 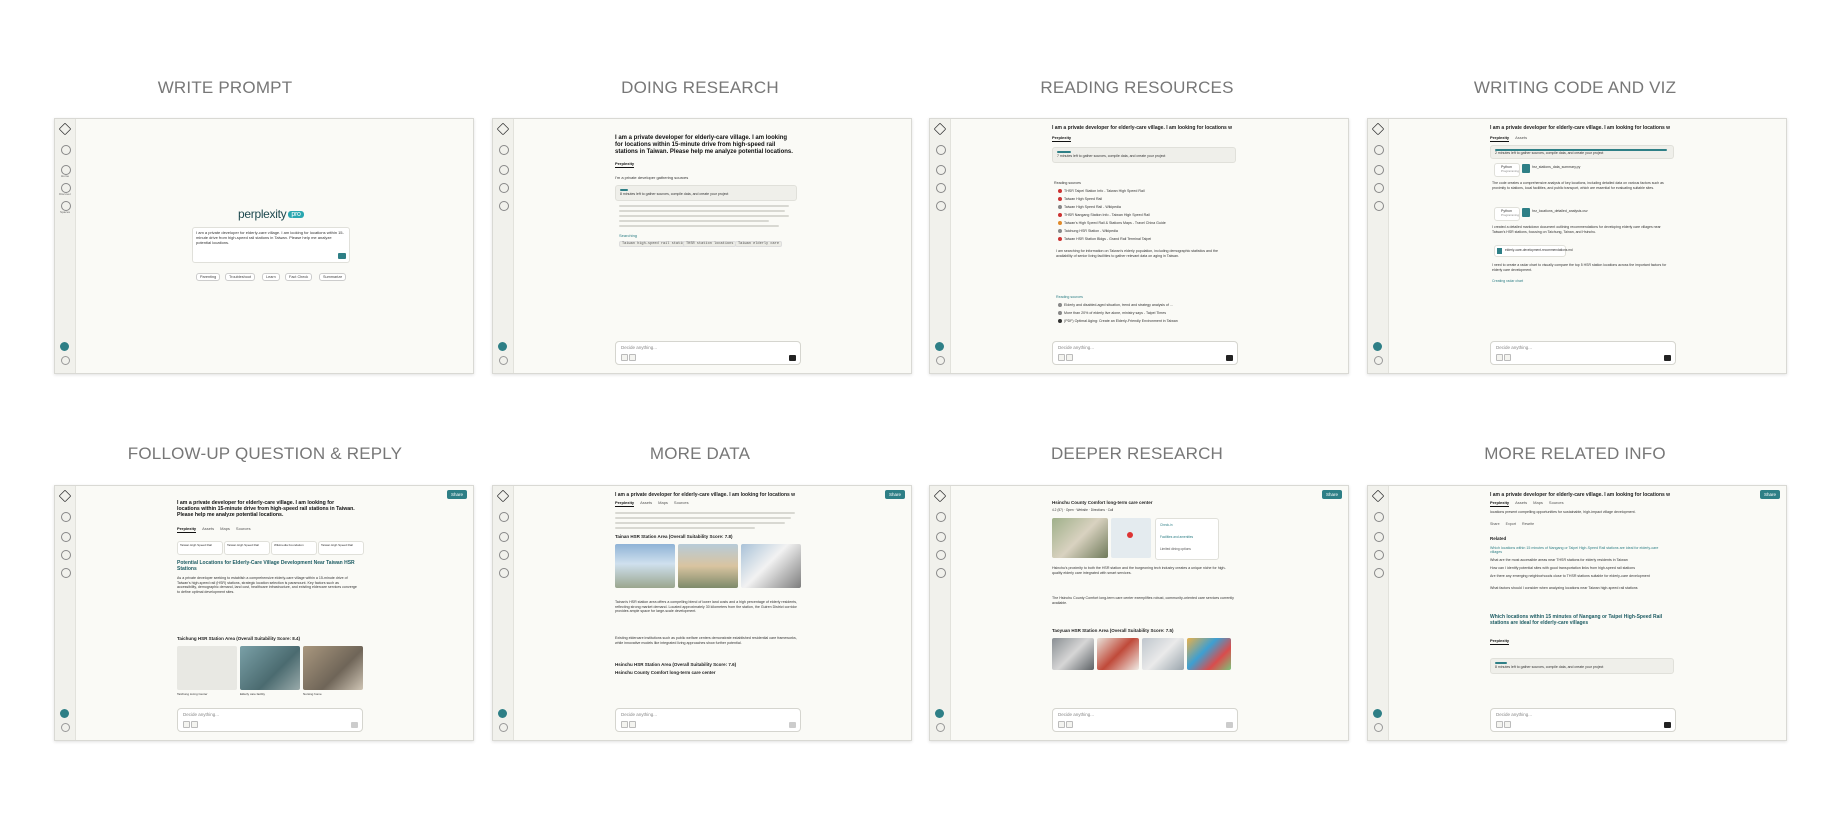 What do you see at coordinates (333, 277) in the screenshot?
I see `suggestion-summarize: Summarize` at bounding box center [333, 277].